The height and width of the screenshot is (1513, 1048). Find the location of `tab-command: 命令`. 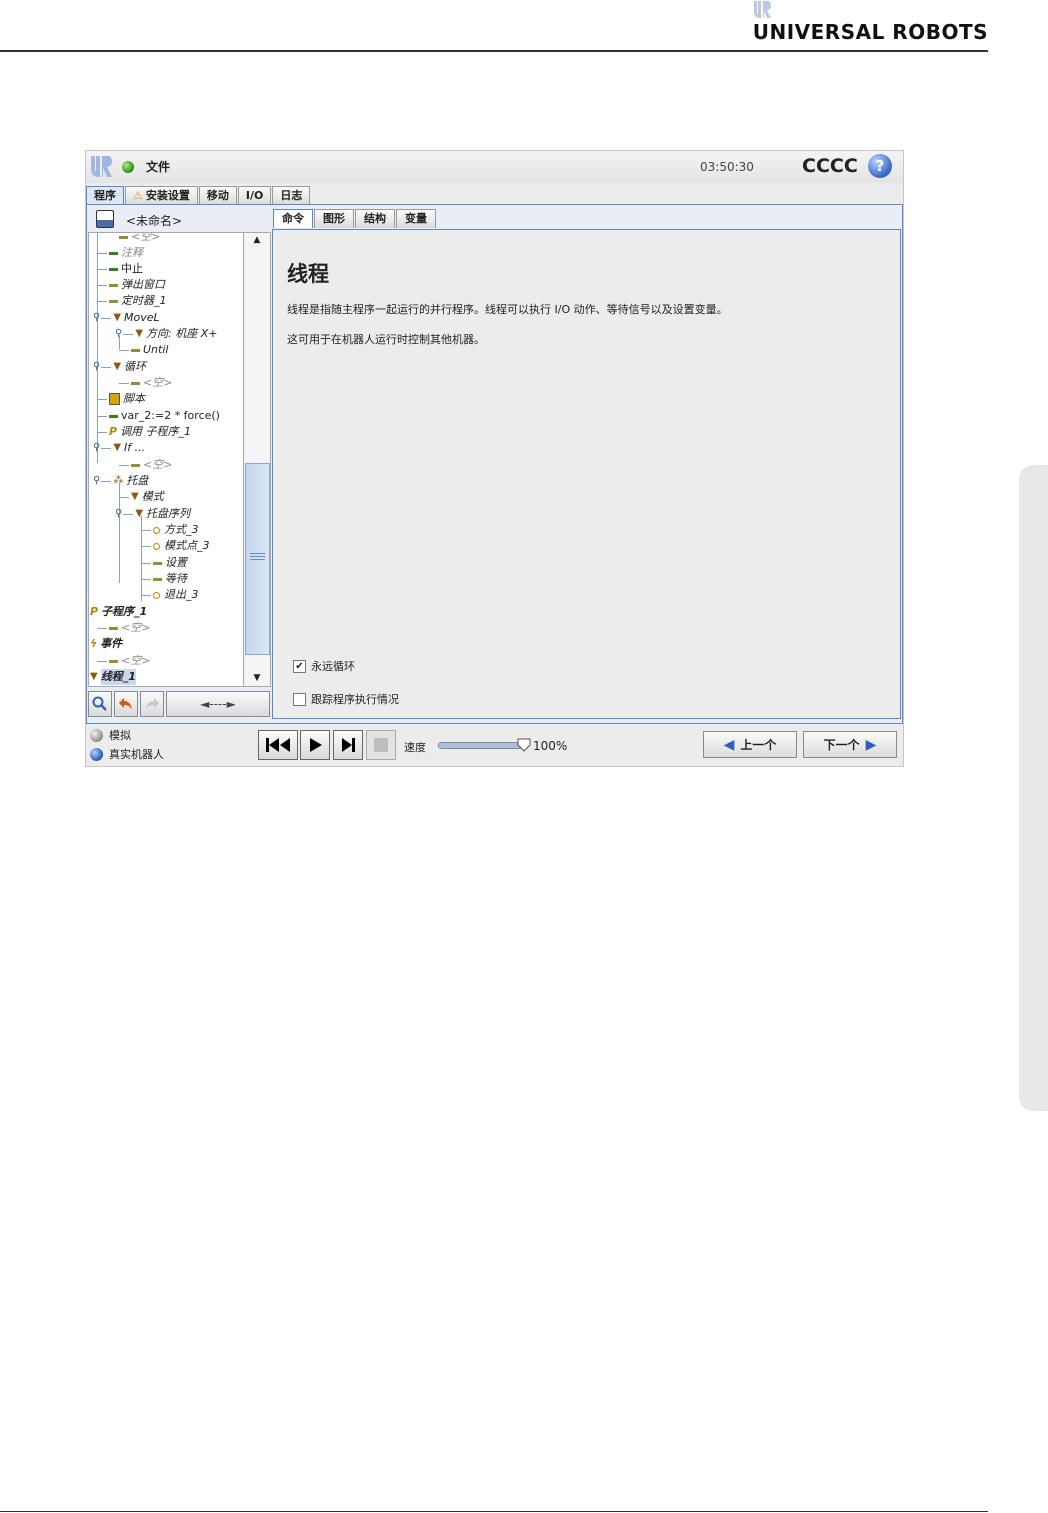

tab-command: 命令 is located at coordinates (293, 218).